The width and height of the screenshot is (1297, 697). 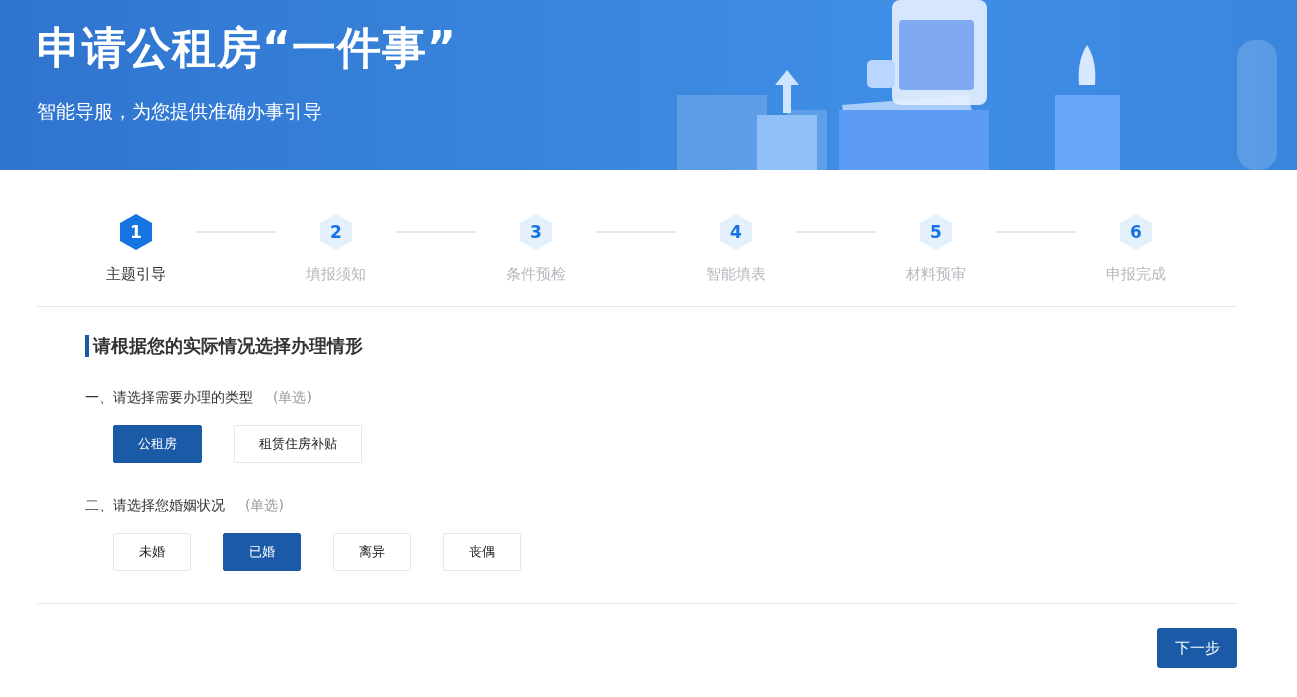 What do you see at coordinates (136, 274) in the screenshot?
I see `step-label: 主题引导` at bounding box center [136, 274].